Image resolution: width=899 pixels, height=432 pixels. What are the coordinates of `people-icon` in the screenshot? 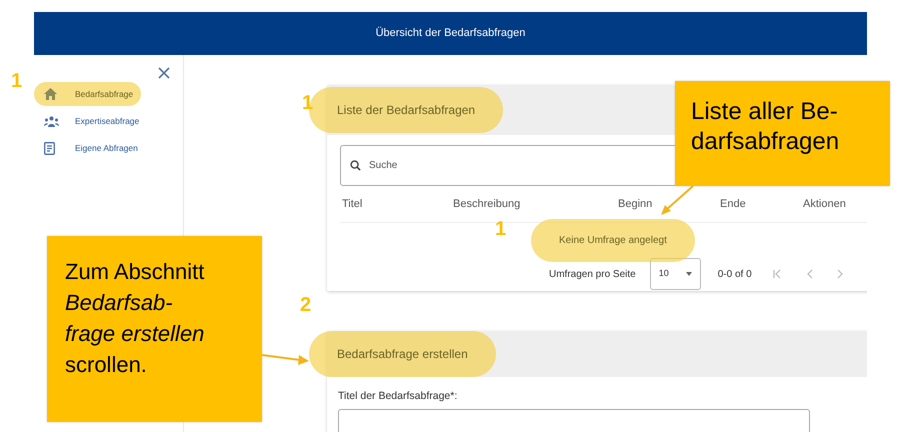 It's located at (51, 121).